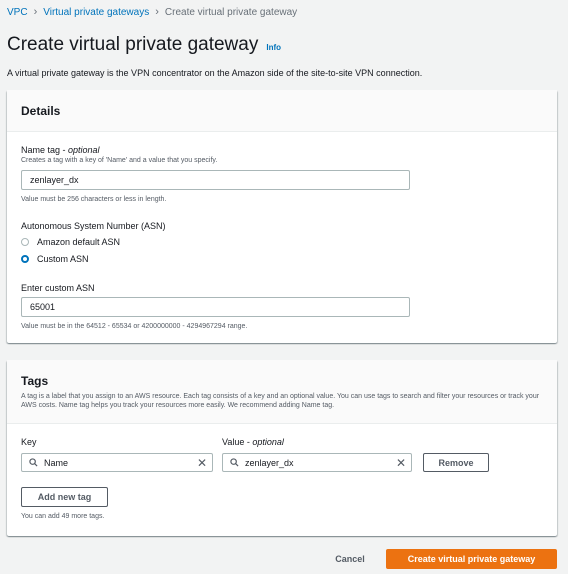 The image size is (568, 574). What do you see at coordinates (79, 242) in the screenshot?
I see `radio-amazon-default-asn-label: Amazon default ASN` at bounding box center [79, 242].